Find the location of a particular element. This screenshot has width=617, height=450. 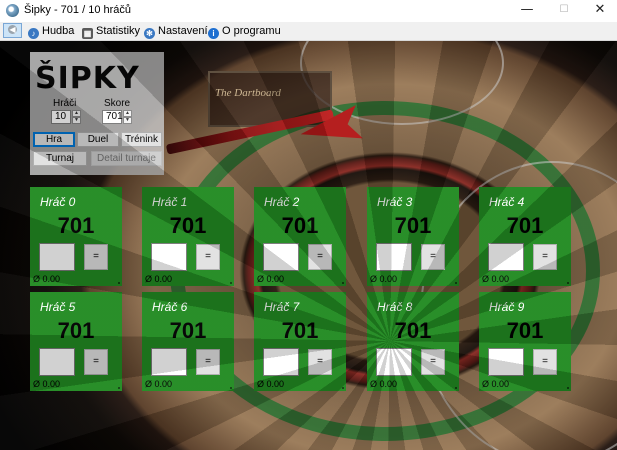

menu-item-label: Nastavení is located at coordinates (183, 31).